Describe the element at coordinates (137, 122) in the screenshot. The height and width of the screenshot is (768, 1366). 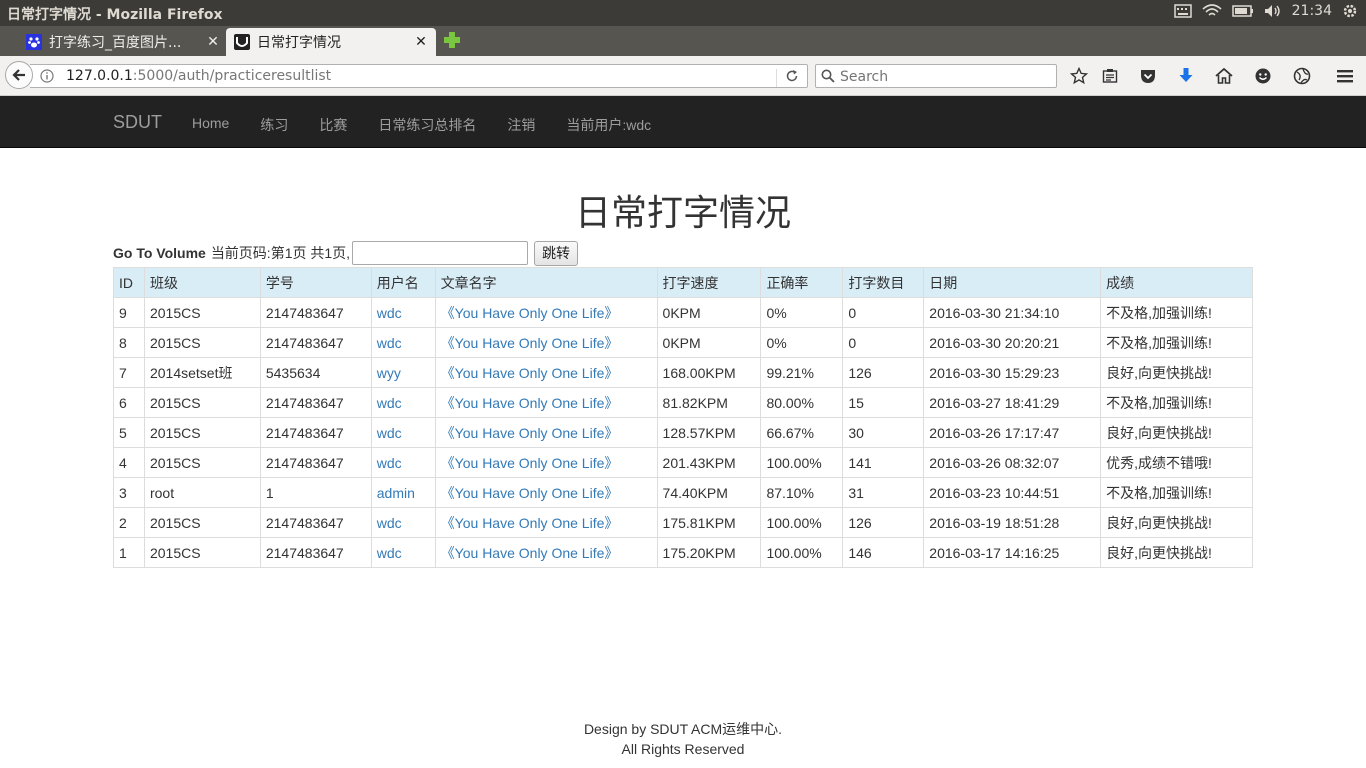
I see `site-brand: SDUT` at that location.